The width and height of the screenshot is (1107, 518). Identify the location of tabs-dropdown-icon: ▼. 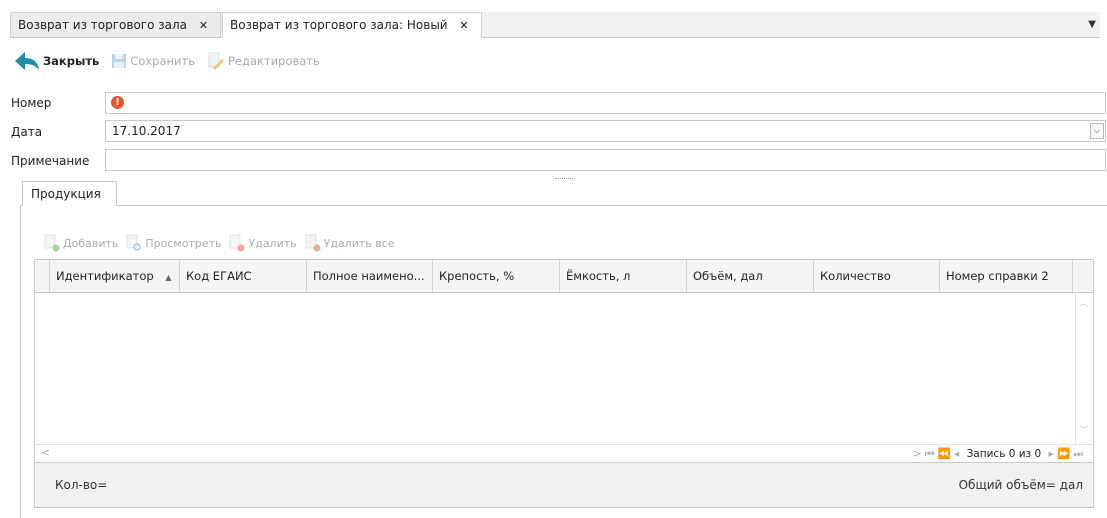
(1092, 24).